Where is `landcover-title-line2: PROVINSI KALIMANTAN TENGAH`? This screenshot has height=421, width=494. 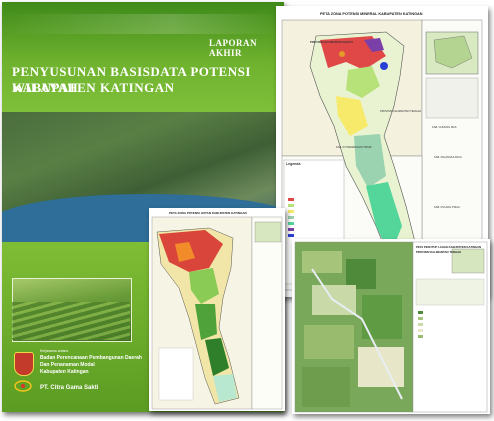
landcover-title-line2: PROVINSI KALIMANTAN TENGAH is located at coordinates (439, 252).